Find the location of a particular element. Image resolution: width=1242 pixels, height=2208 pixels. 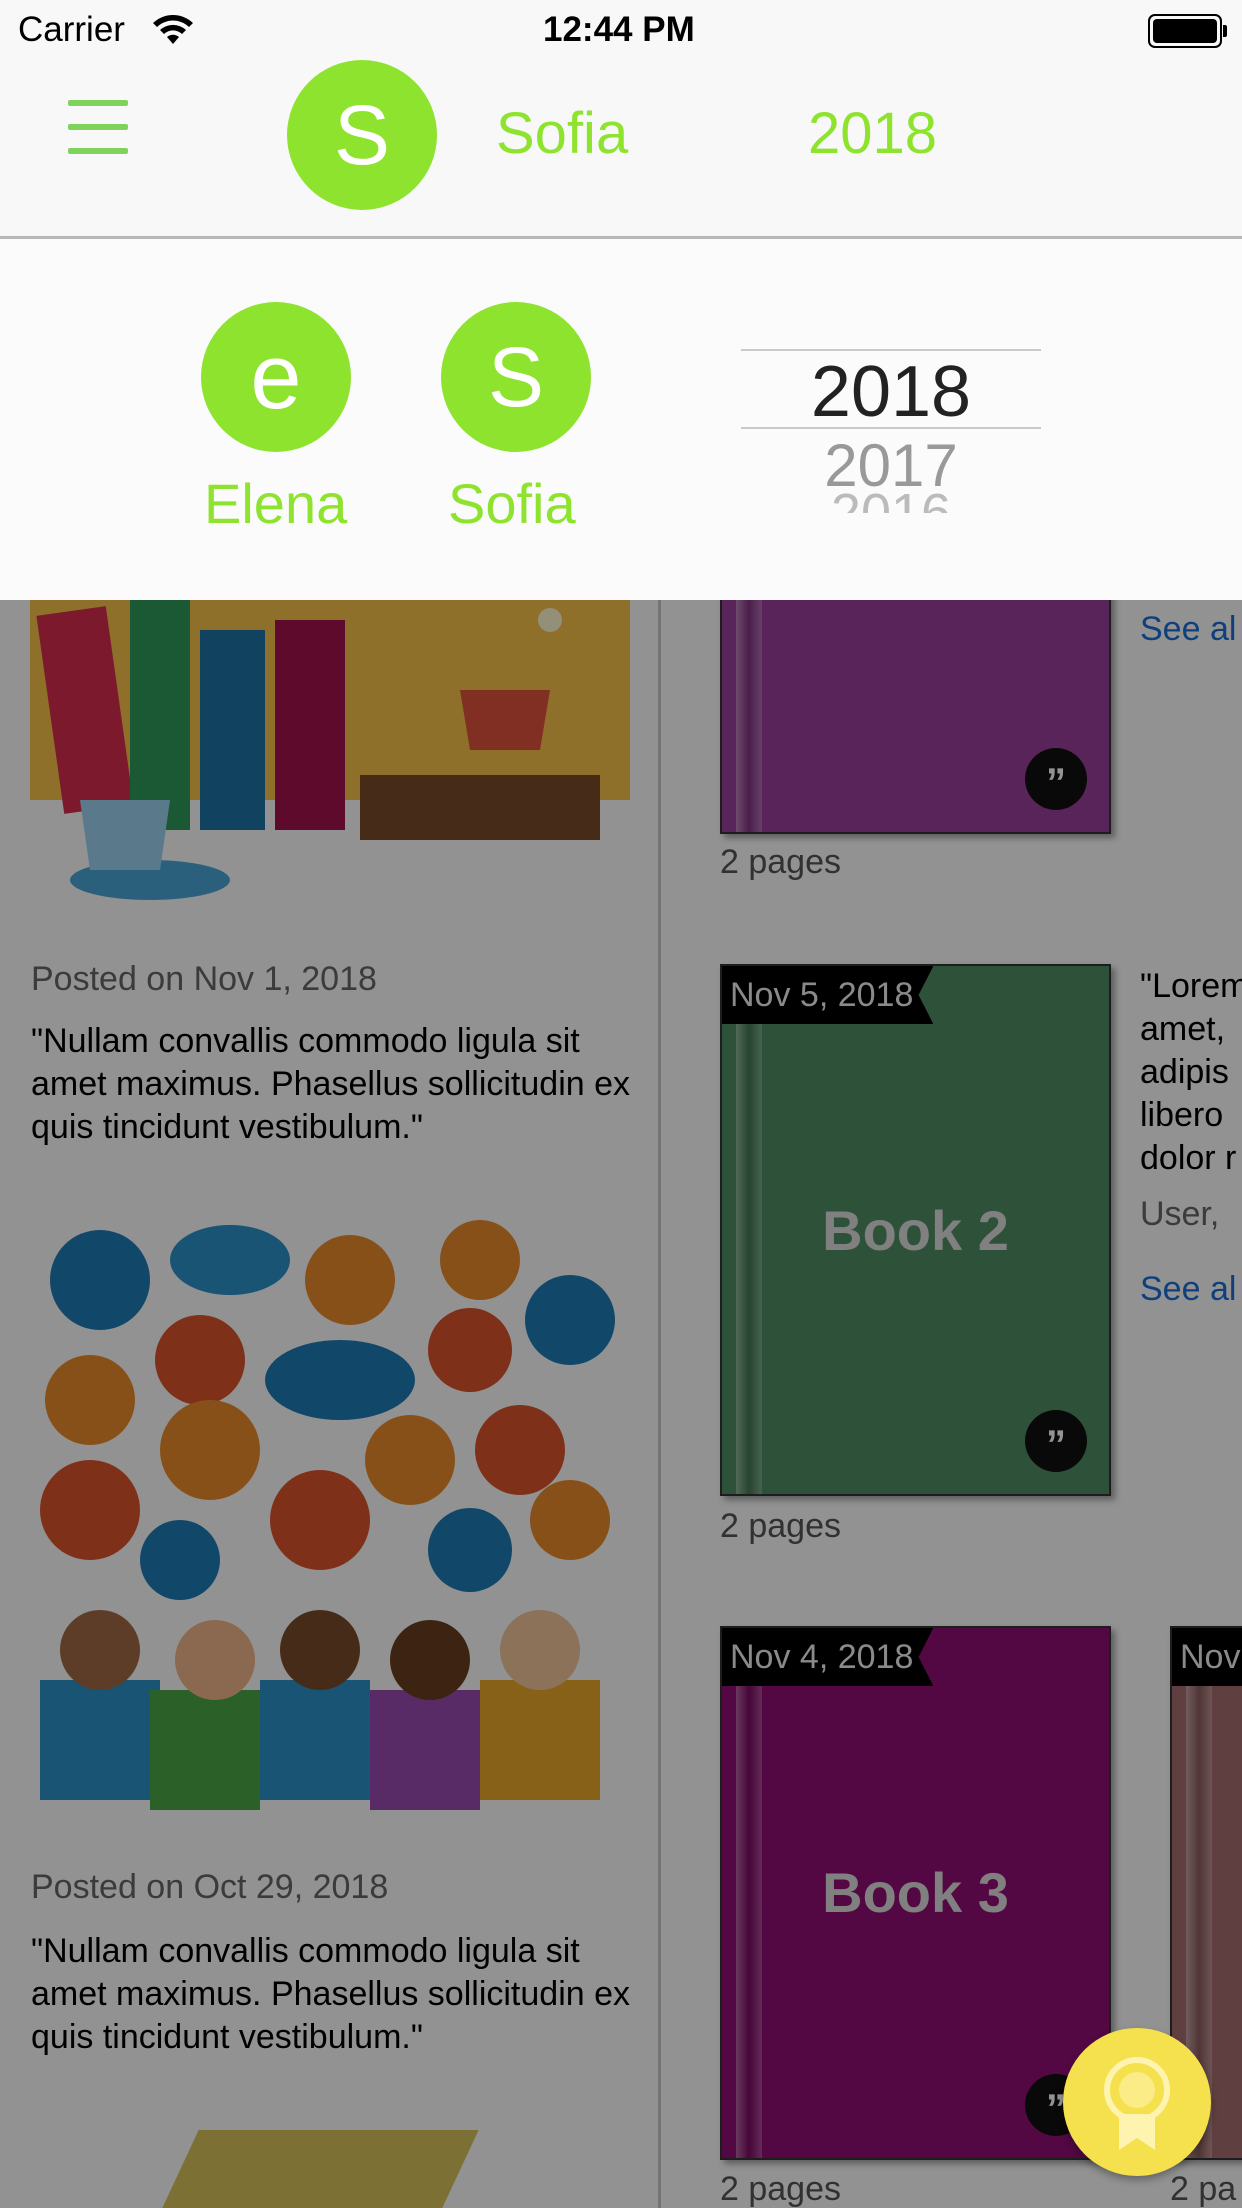

year-picker: 2018 2017 2016 is located at coordinates (891, 474).